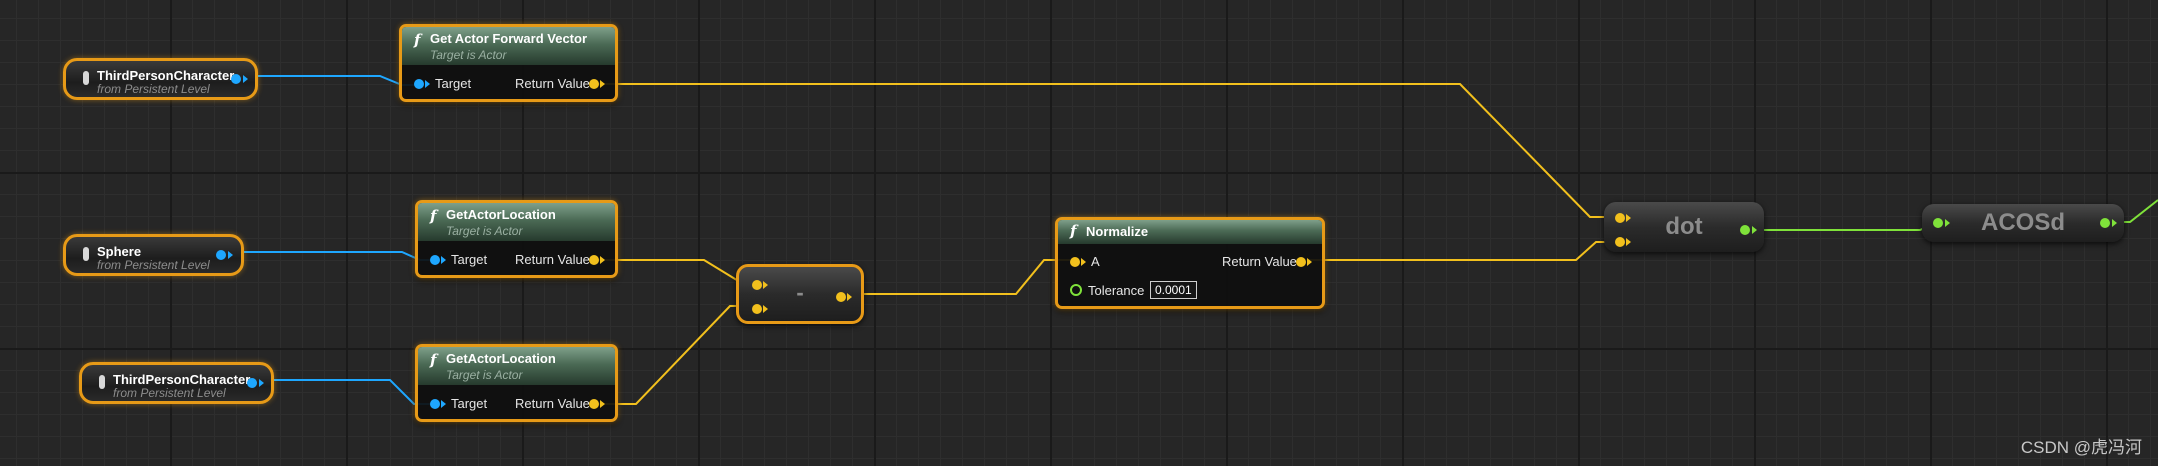 The width and height of the screenshot is (2158, 466). Describe the element at coordinates (119, 251) in the screenshot. I see `variable-name: Sphere` at that location.